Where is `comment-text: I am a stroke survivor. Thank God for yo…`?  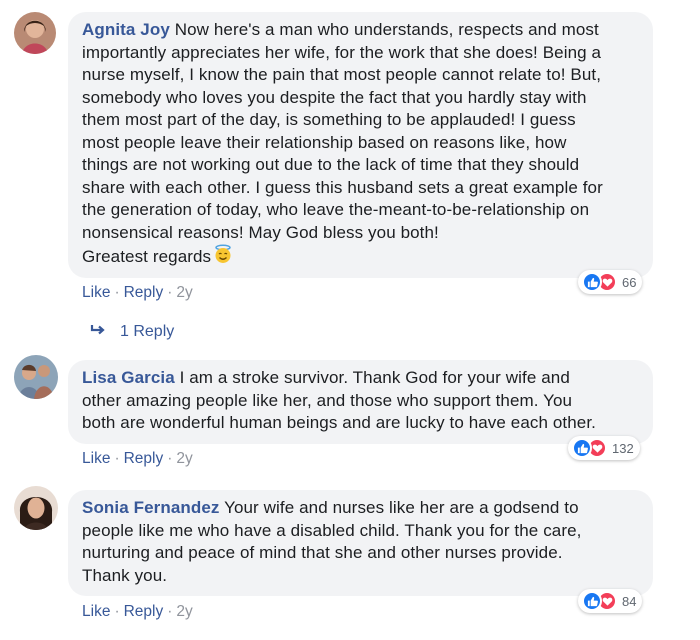 comment-text: I am a stroke survivor. Thank God for yo… is located at coordinates (374, 377).